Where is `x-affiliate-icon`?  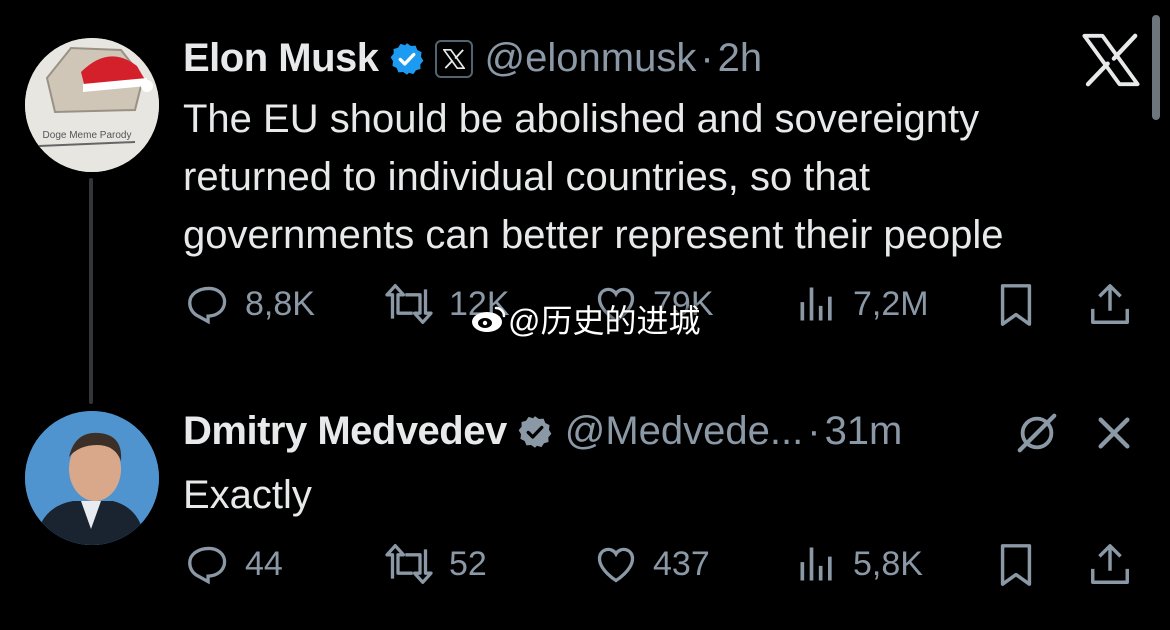
x-affiliate-icon is located at coordinates (453, 58).